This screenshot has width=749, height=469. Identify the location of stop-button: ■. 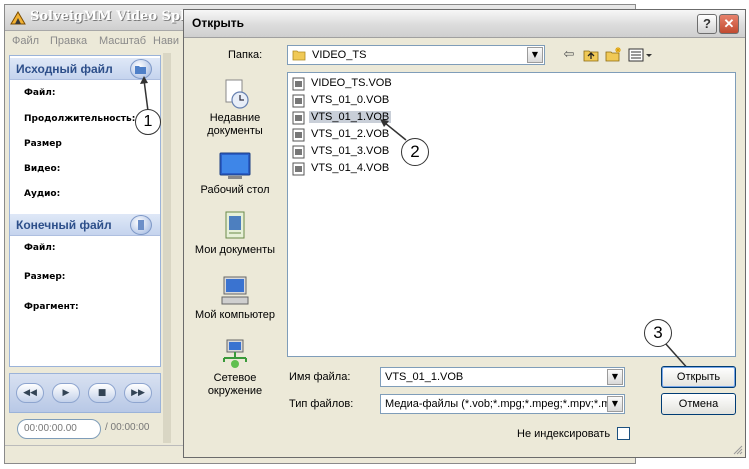
(102, 393).